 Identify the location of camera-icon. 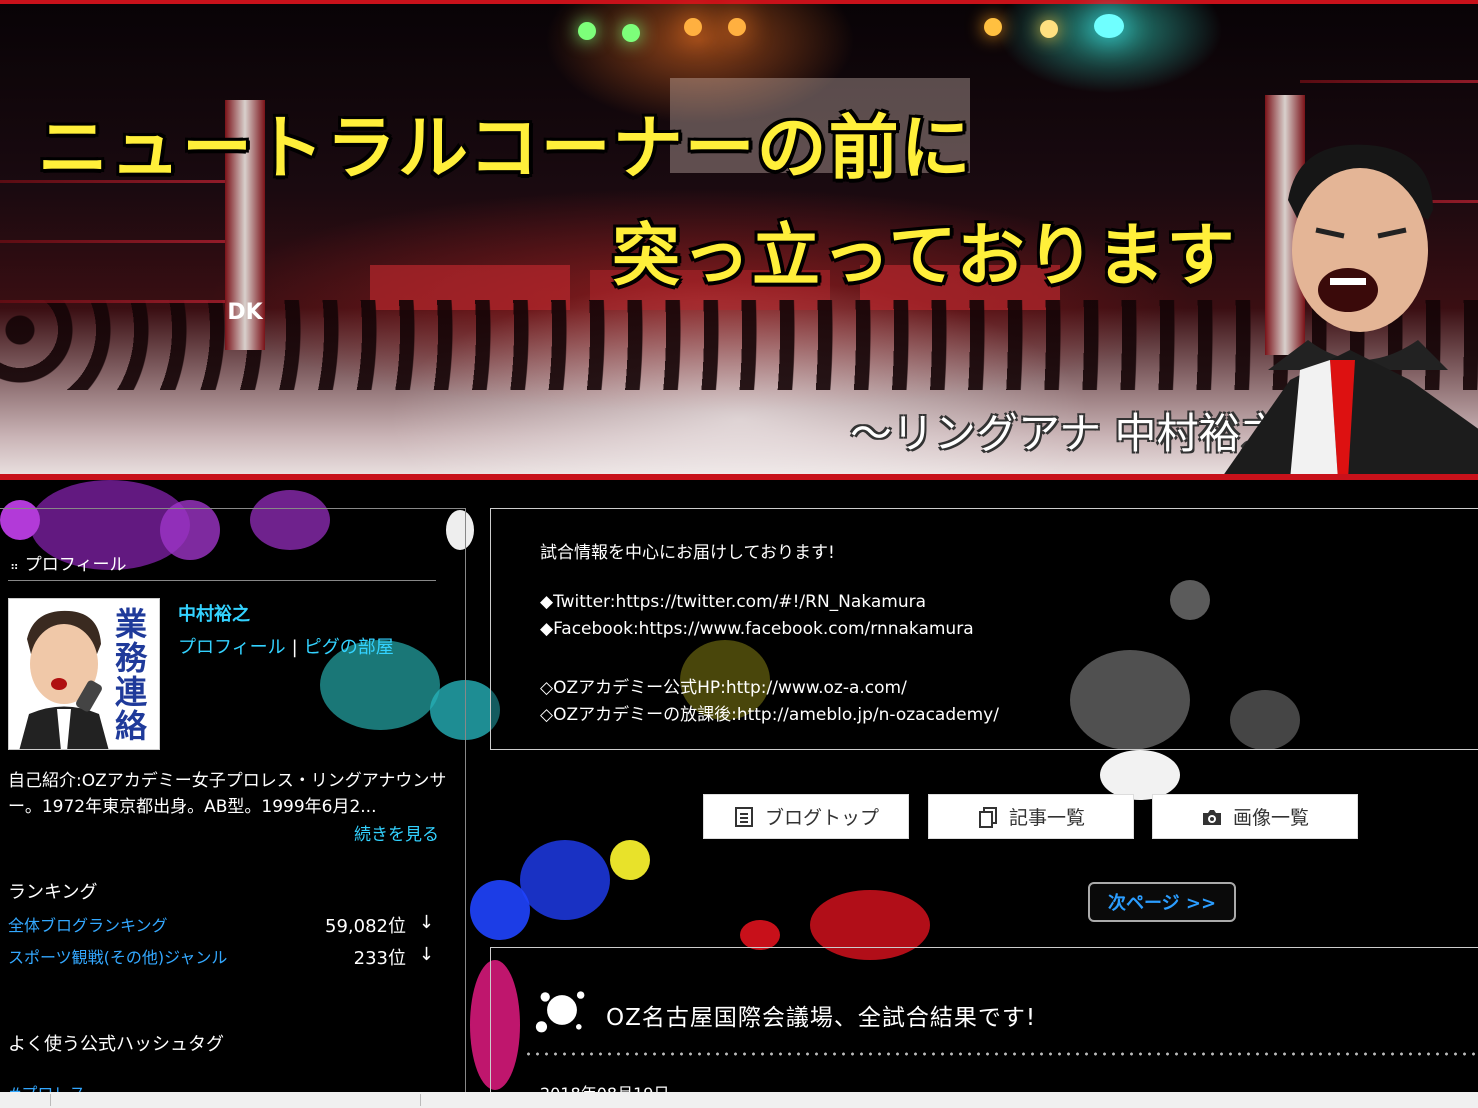
(1212, 817).